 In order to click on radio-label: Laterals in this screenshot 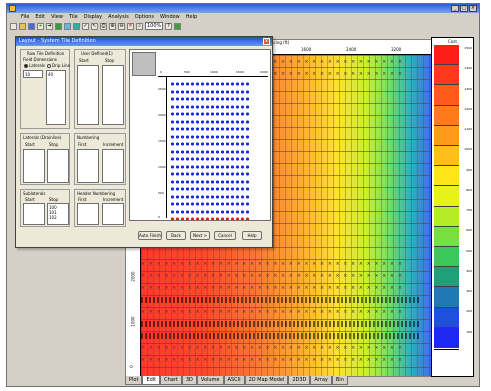, I will do `click(37, 65)`.